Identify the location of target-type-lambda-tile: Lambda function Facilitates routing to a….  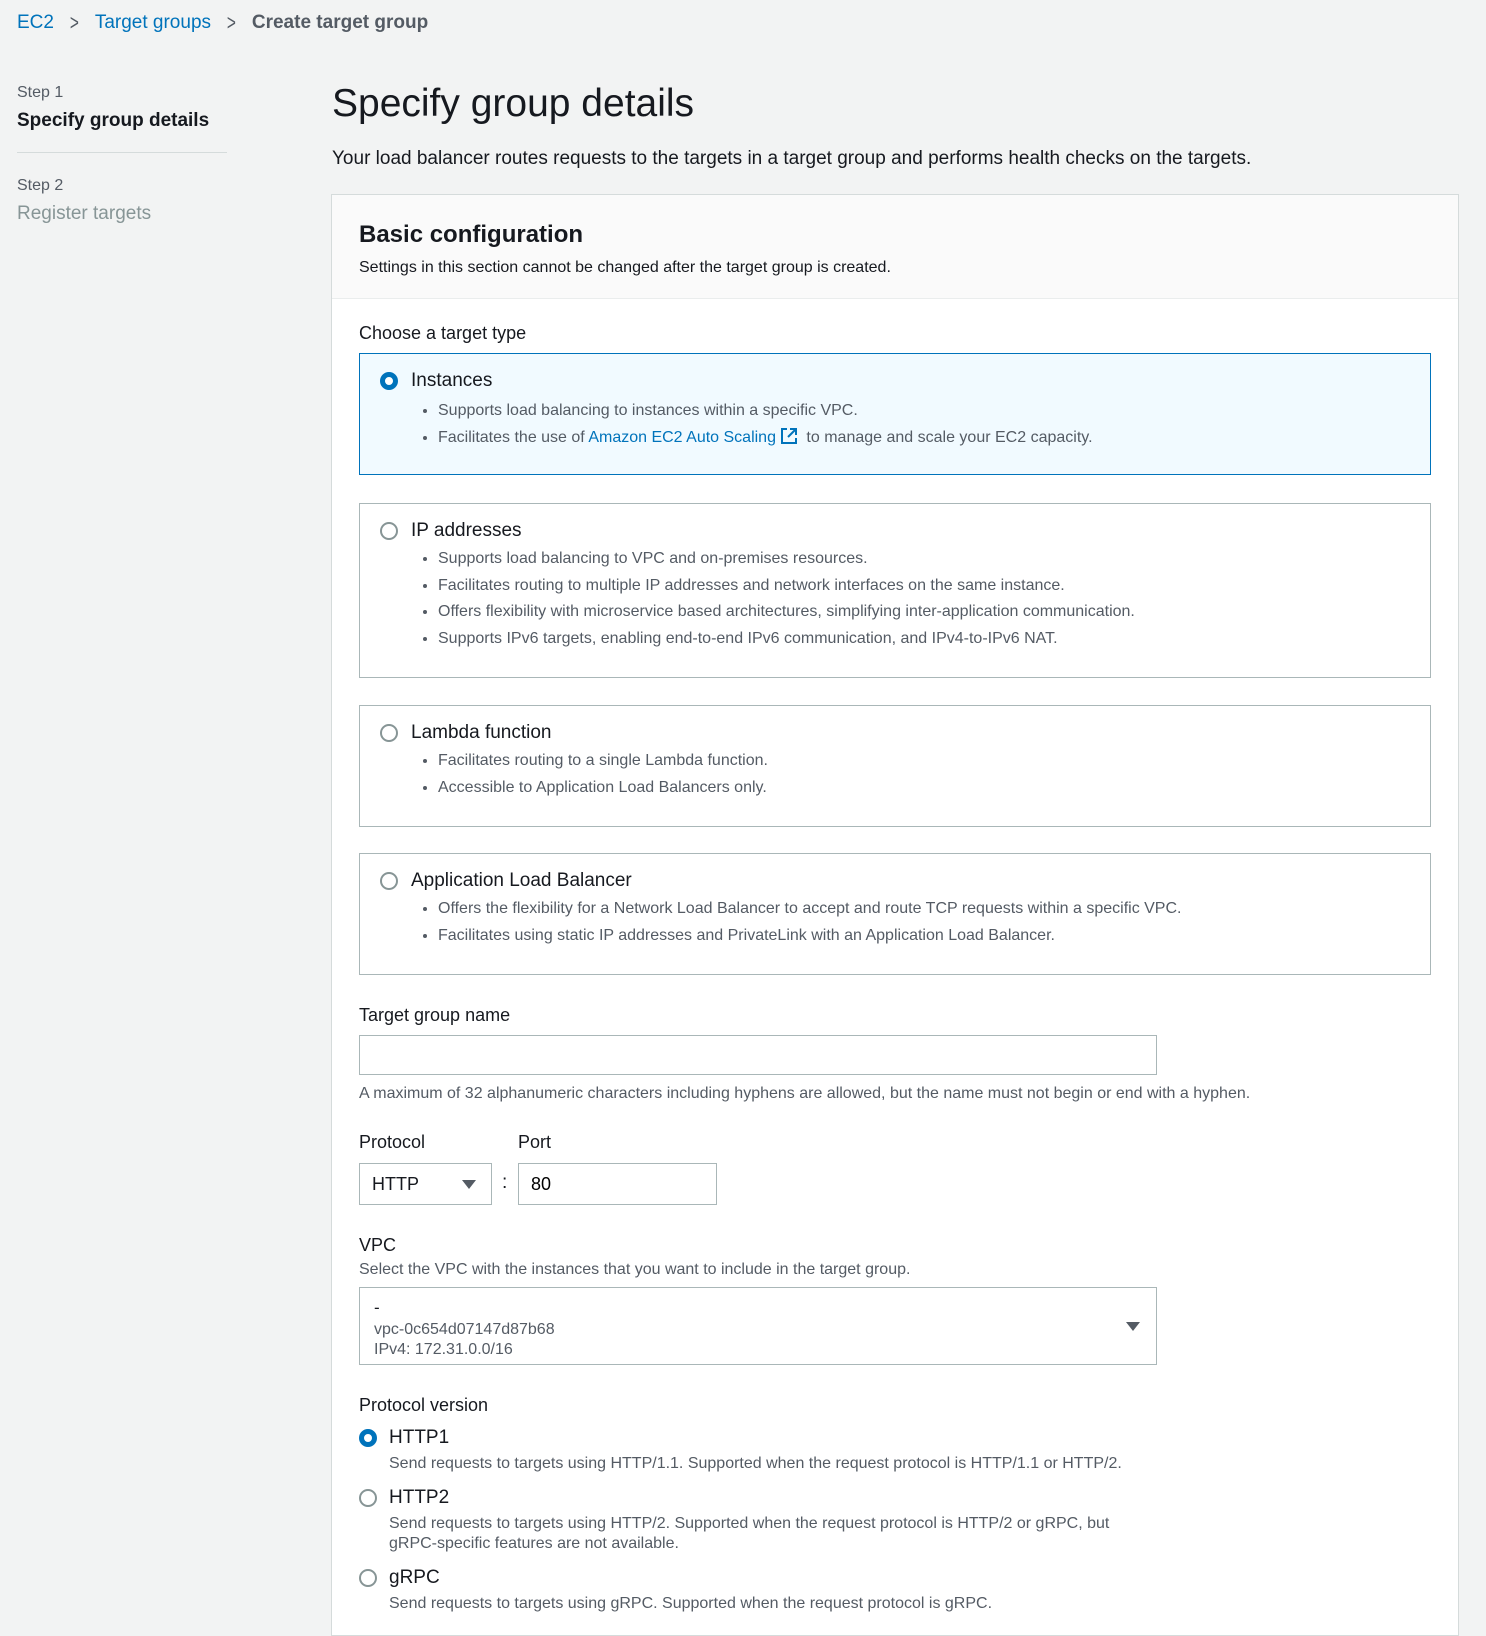
(895, 766).